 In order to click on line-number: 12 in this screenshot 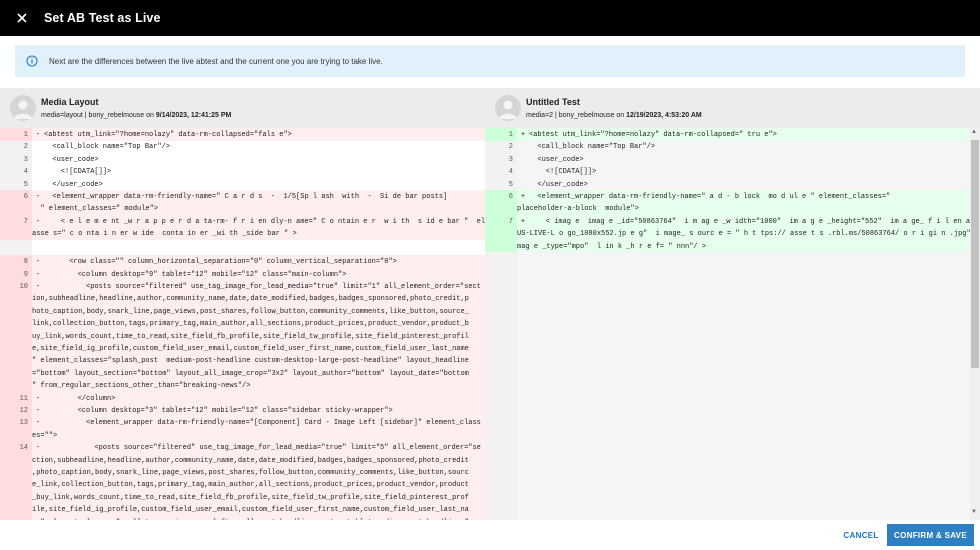, I will do `click(23, 410)`.